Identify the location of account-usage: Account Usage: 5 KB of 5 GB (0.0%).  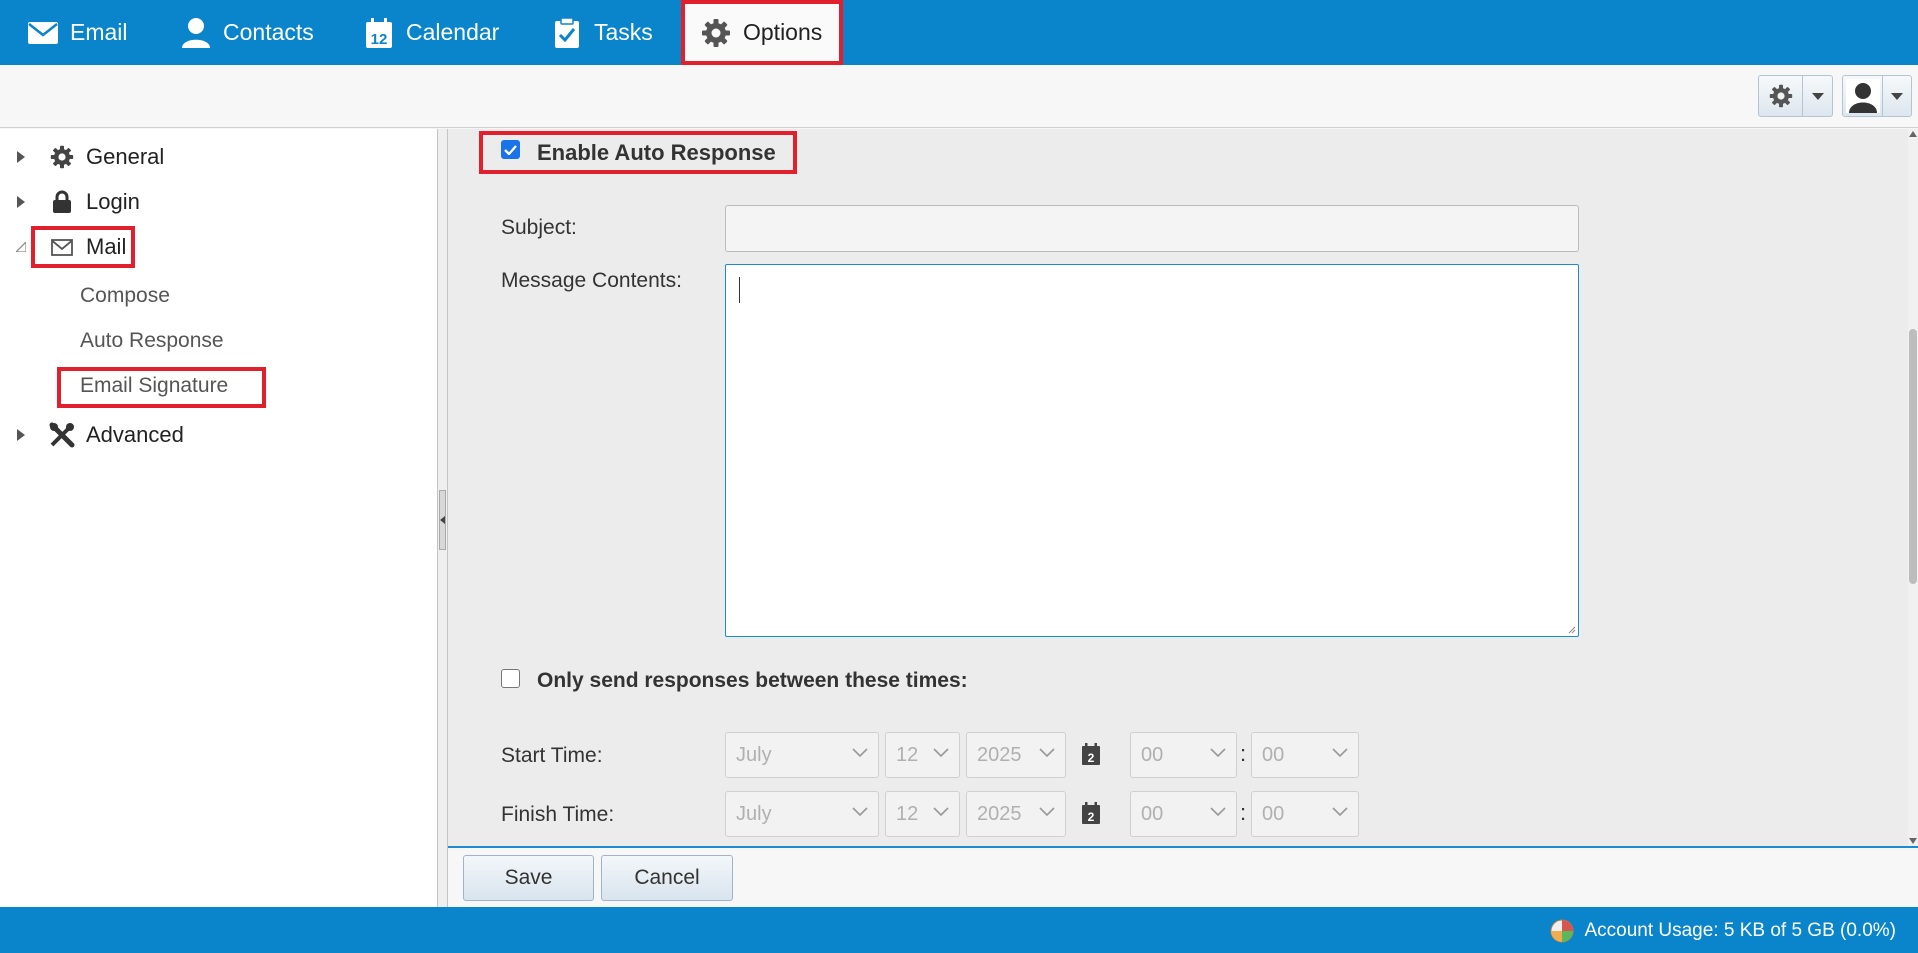
(1723, 931).